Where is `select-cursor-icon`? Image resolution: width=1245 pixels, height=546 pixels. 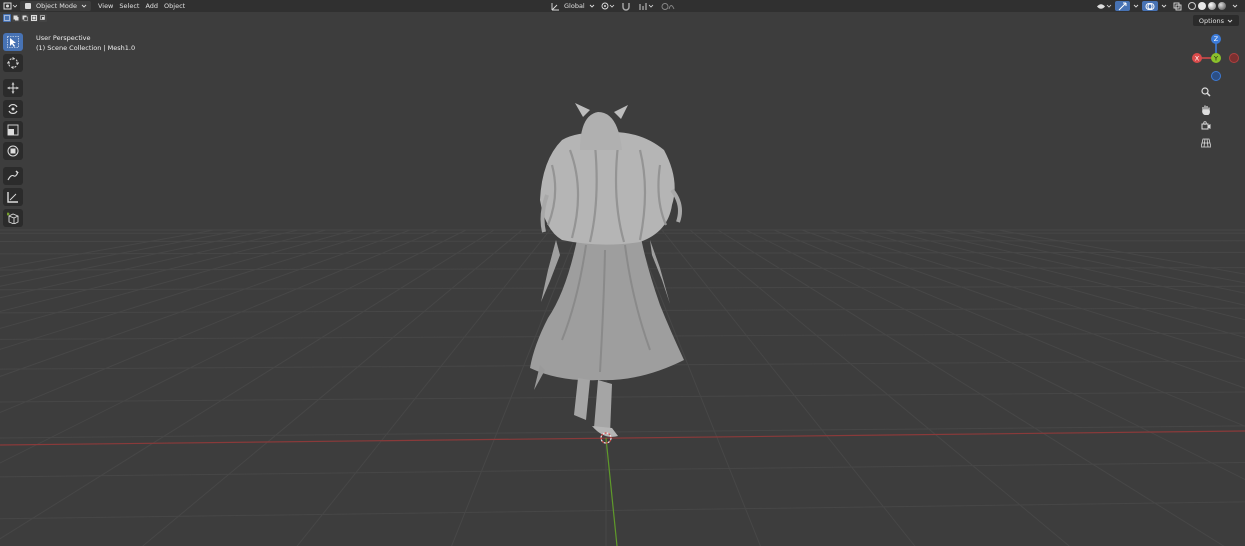 select-cursor-icon is located at coordinates (13, 42).